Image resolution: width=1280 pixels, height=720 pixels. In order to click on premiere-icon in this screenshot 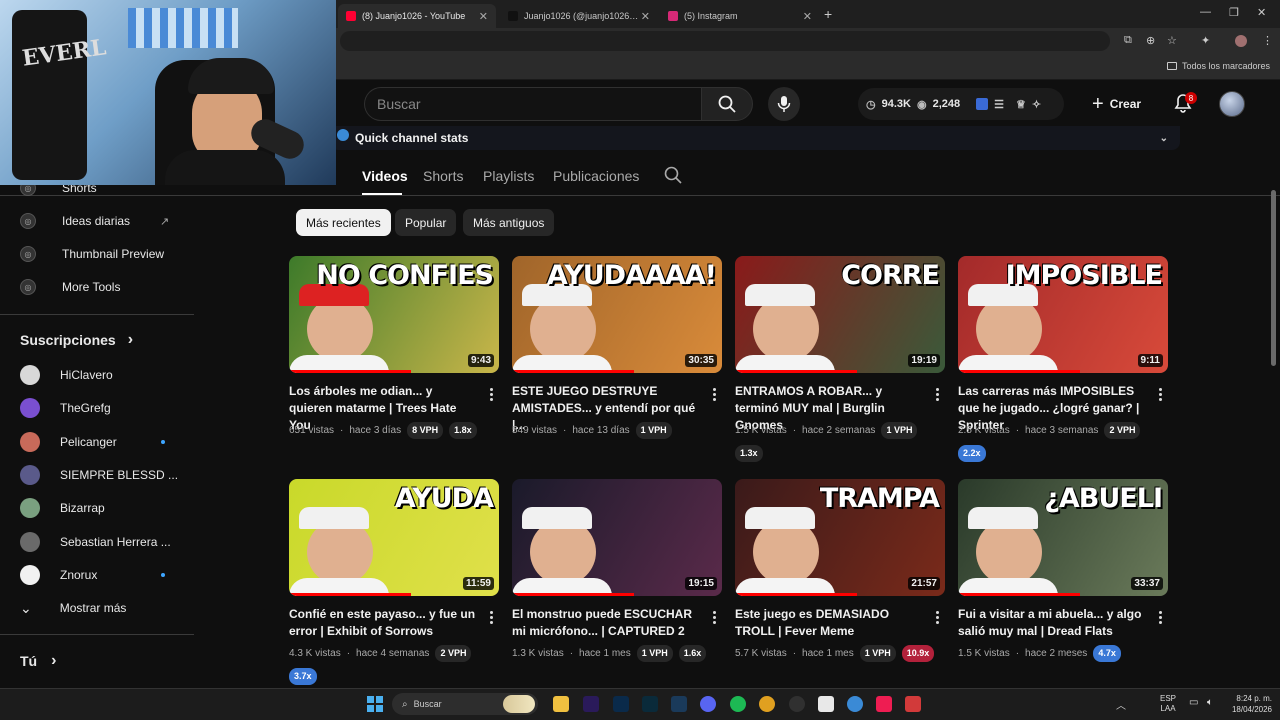, I will do `click(591, 704)`.